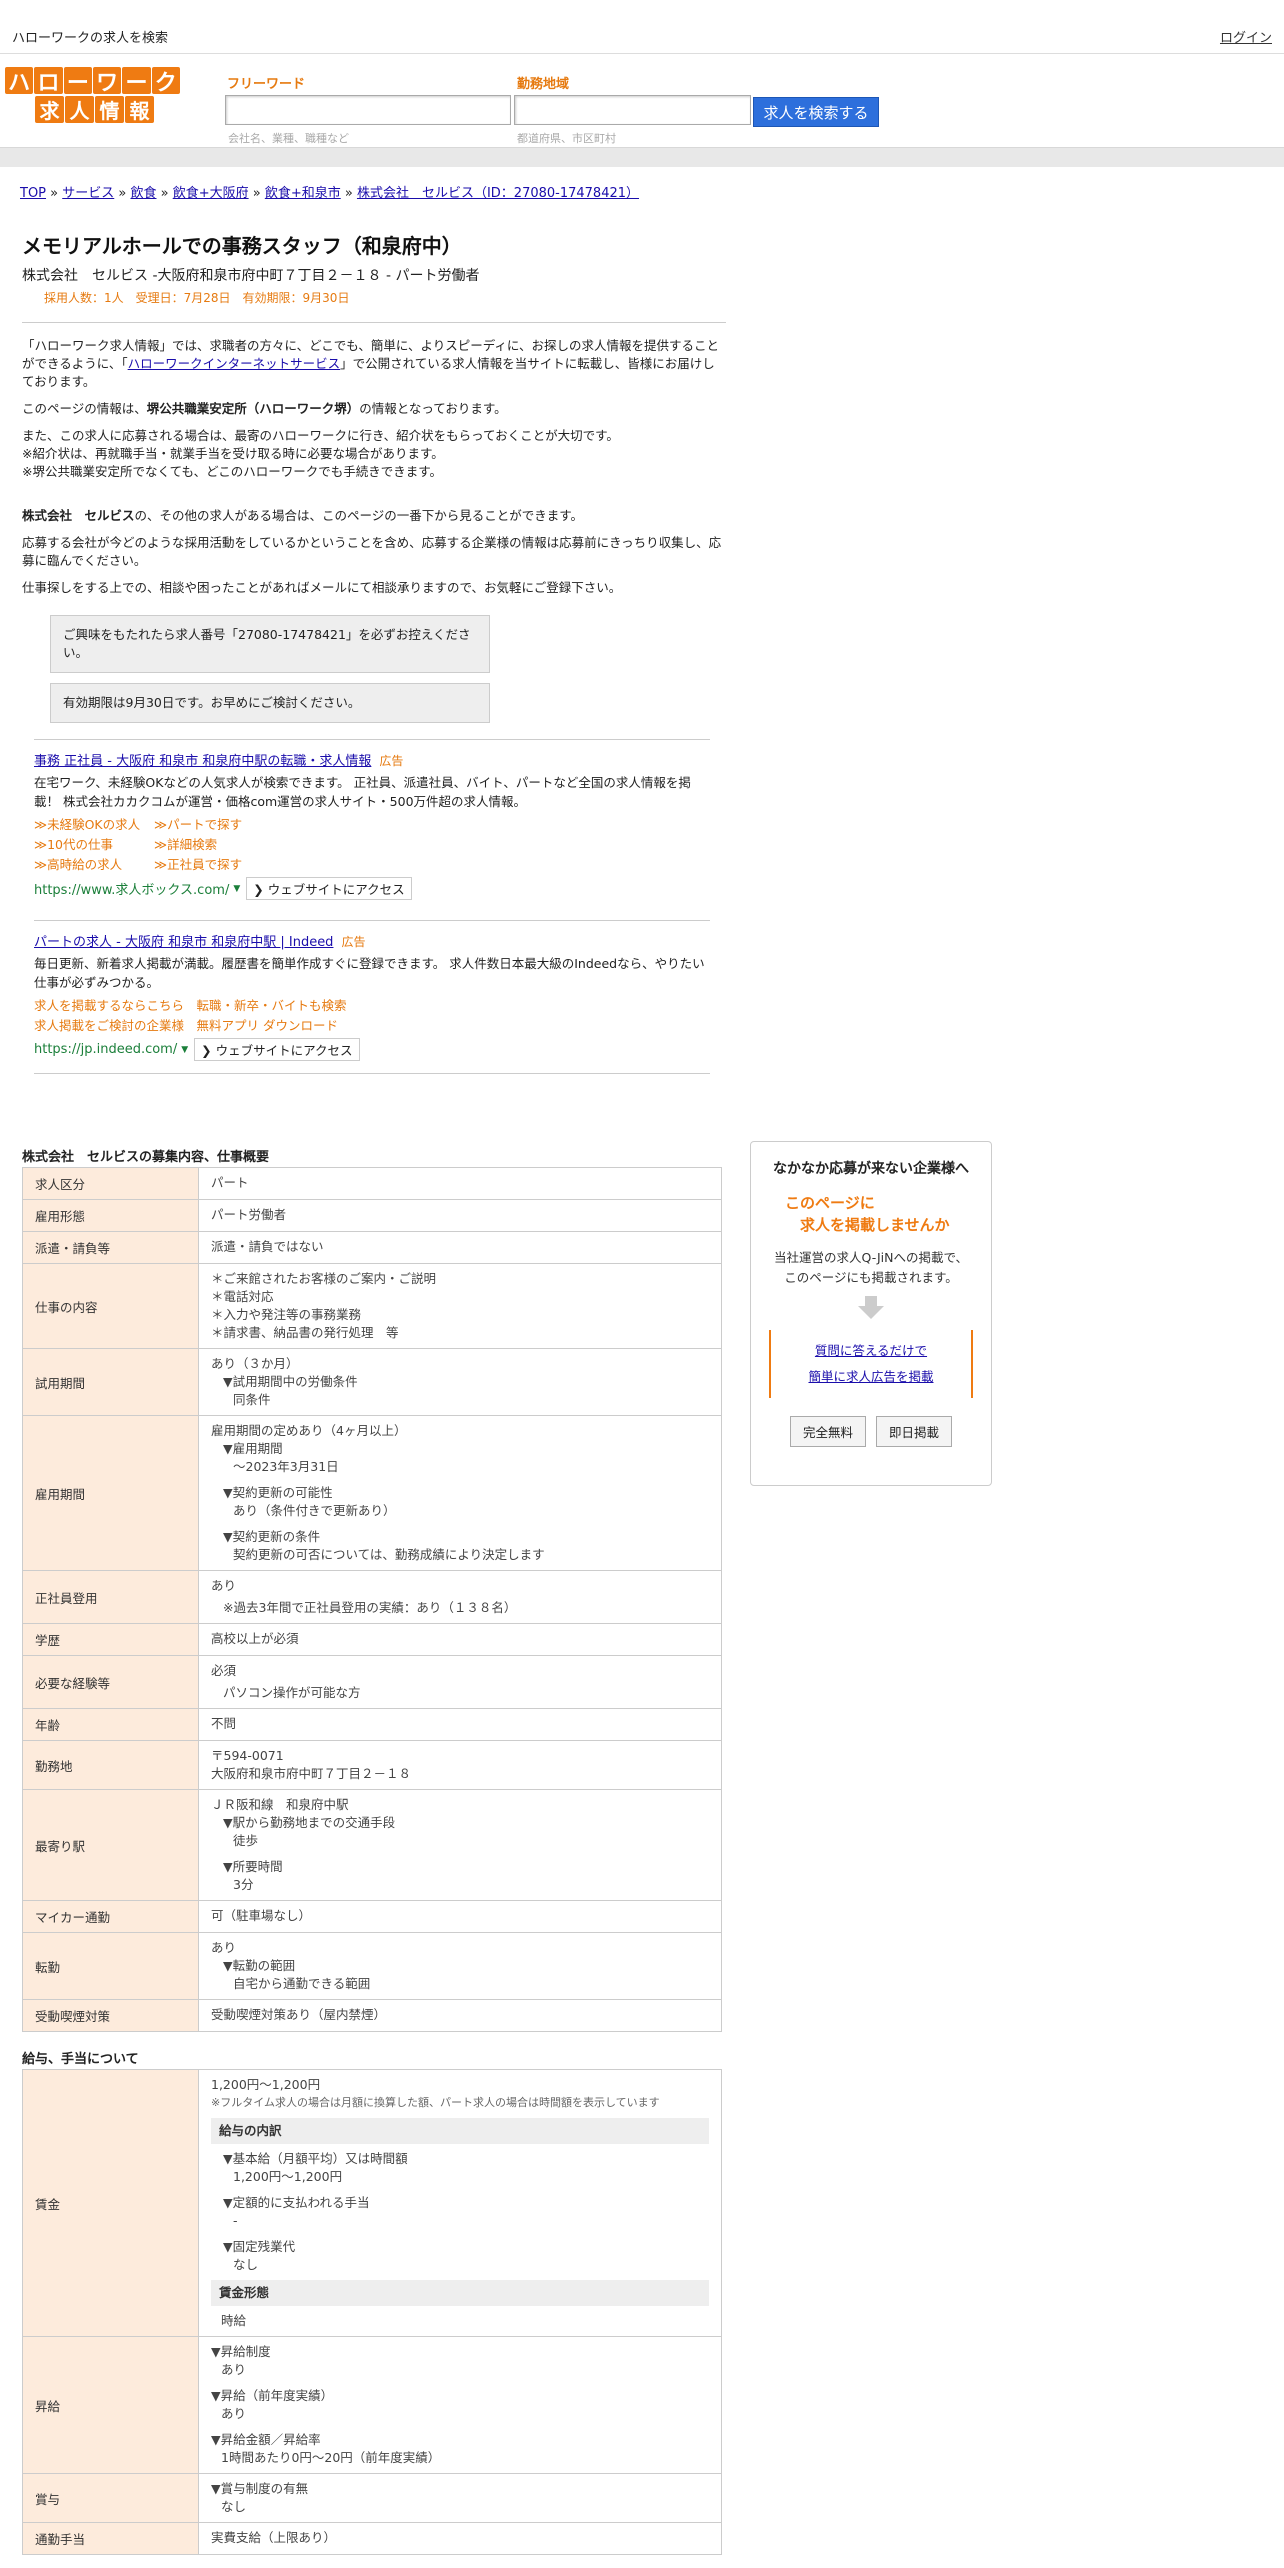 Image resolution: width=1284 pixels, height=2568 pixels. What do you see at coordinates (19, 81) in the screenshot?
I see `logo-char: ハ` at bounding box center [19, 81].